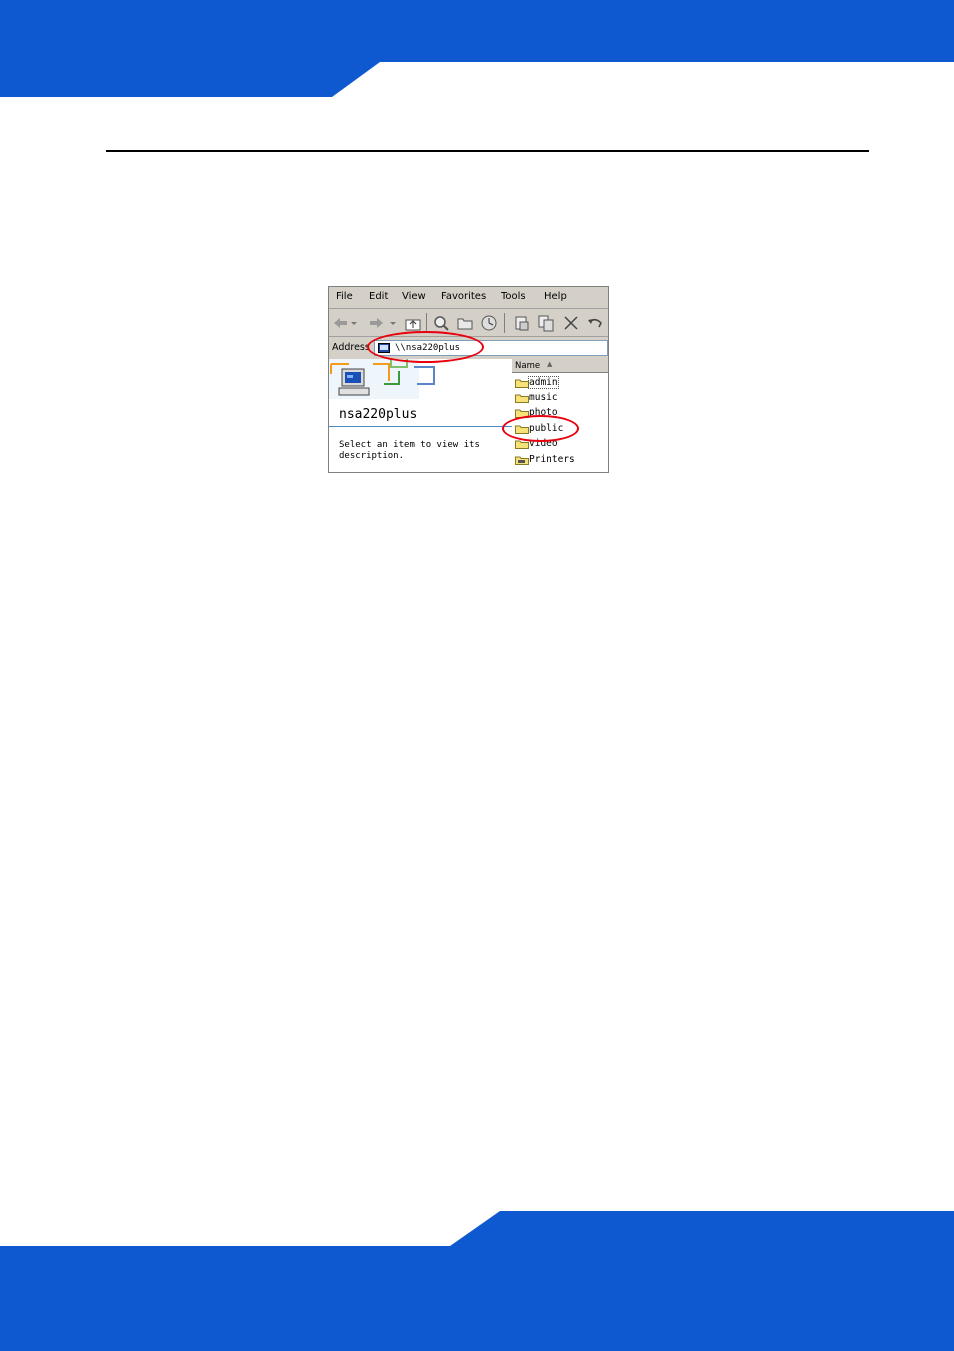 The height and width of the screenshot is (1351, 954). Describe the element at coordinates (441, 323) in the screenshot. I see `search-icon` at that location.